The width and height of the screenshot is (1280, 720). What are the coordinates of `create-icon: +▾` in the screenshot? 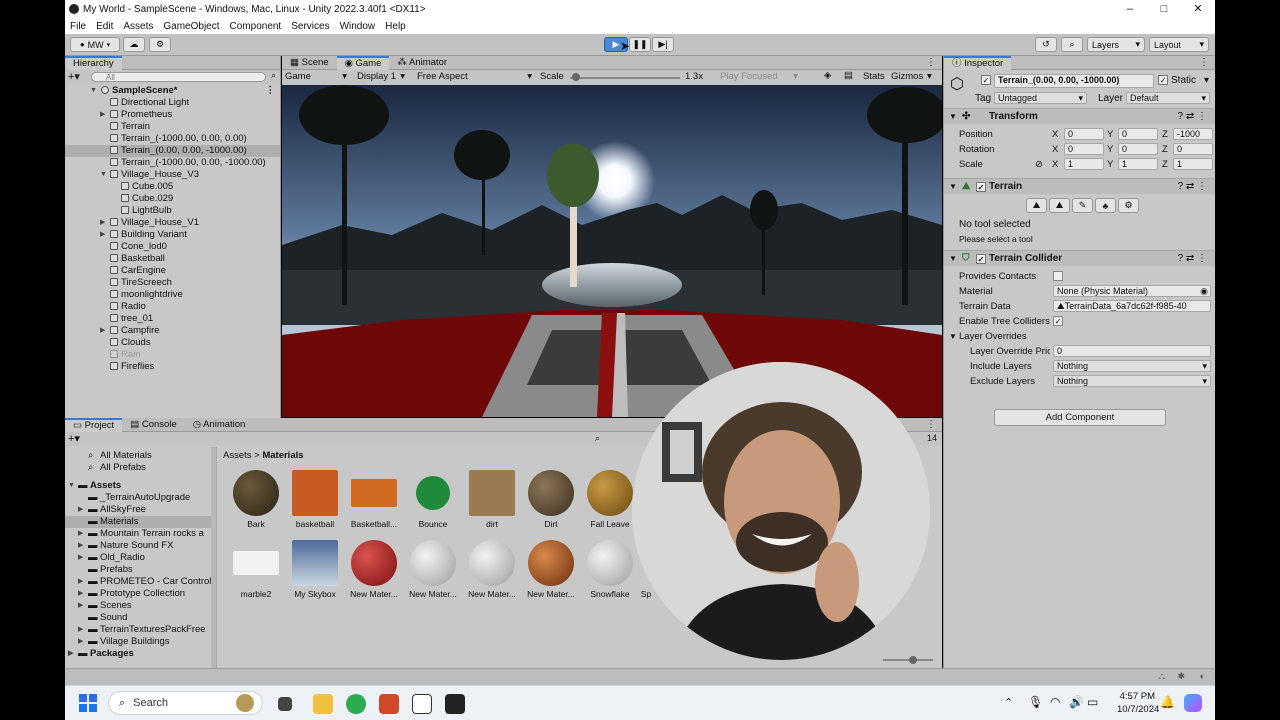 It's located at (74, 438).